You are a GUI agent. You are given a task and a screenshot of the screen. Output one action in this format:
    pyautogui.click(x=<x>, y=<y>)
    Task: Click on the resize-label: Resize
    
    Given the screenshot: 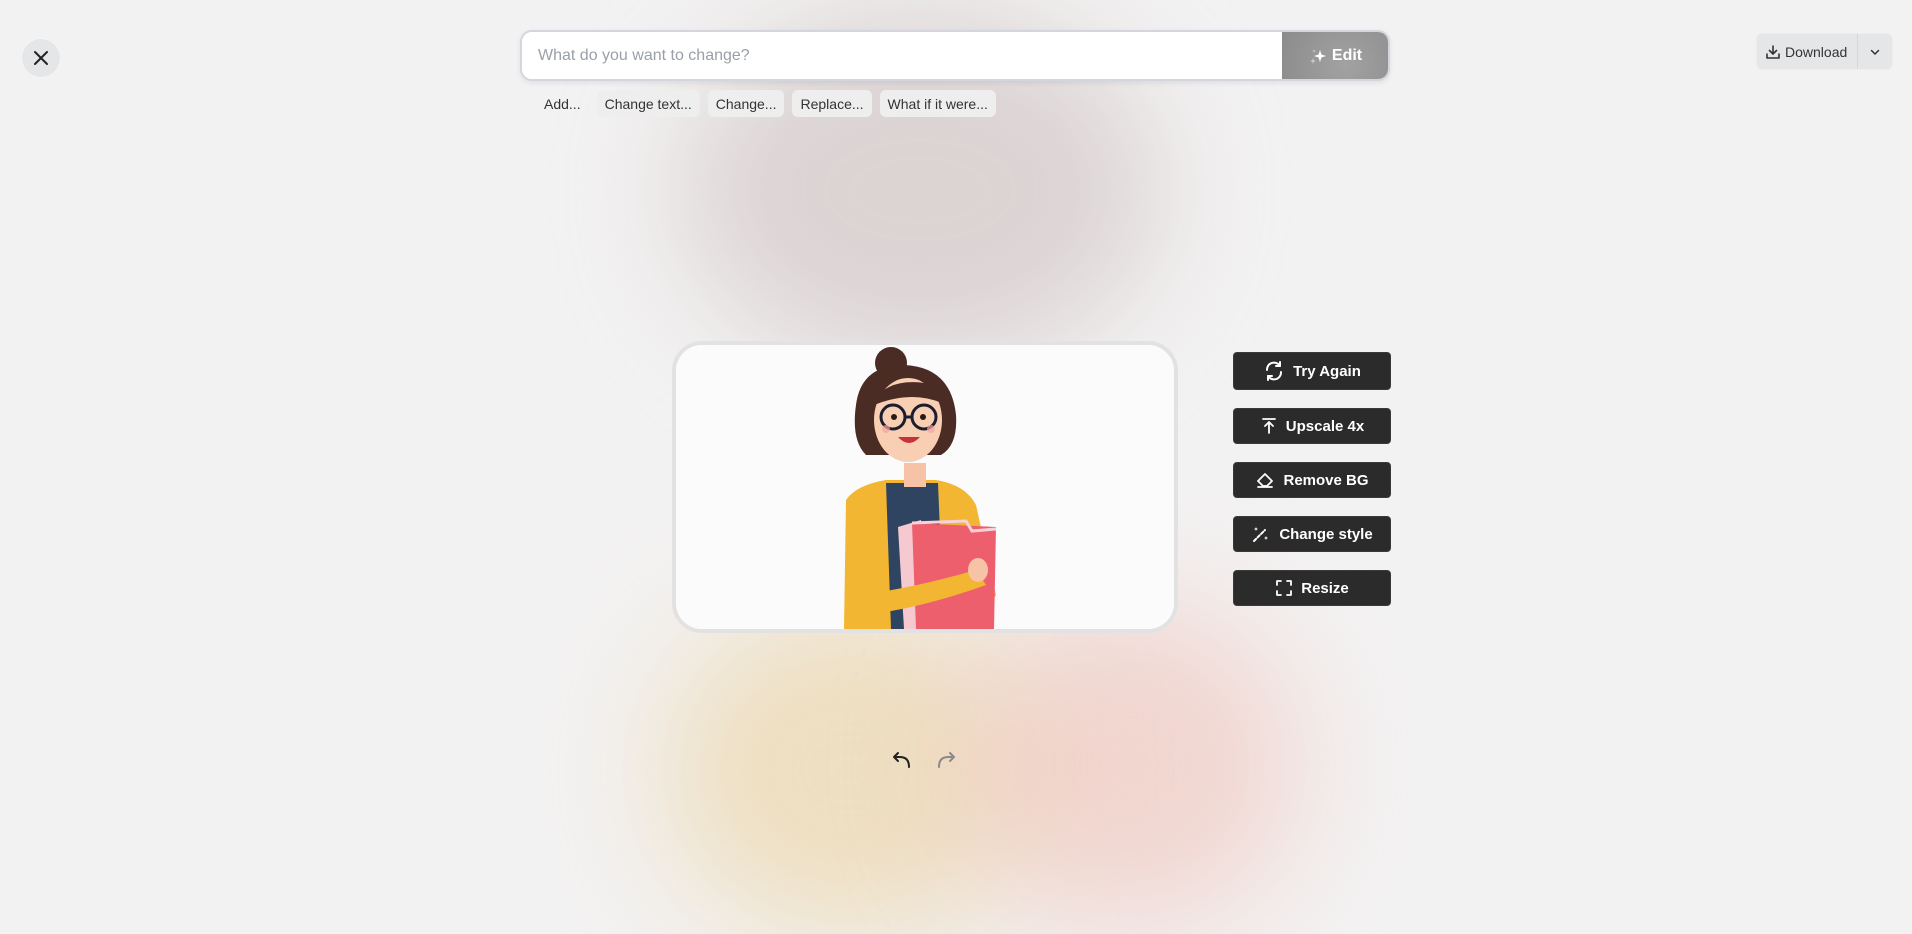 What is the action you would take?
    pyautogui.click(x=1325, y=588)
    